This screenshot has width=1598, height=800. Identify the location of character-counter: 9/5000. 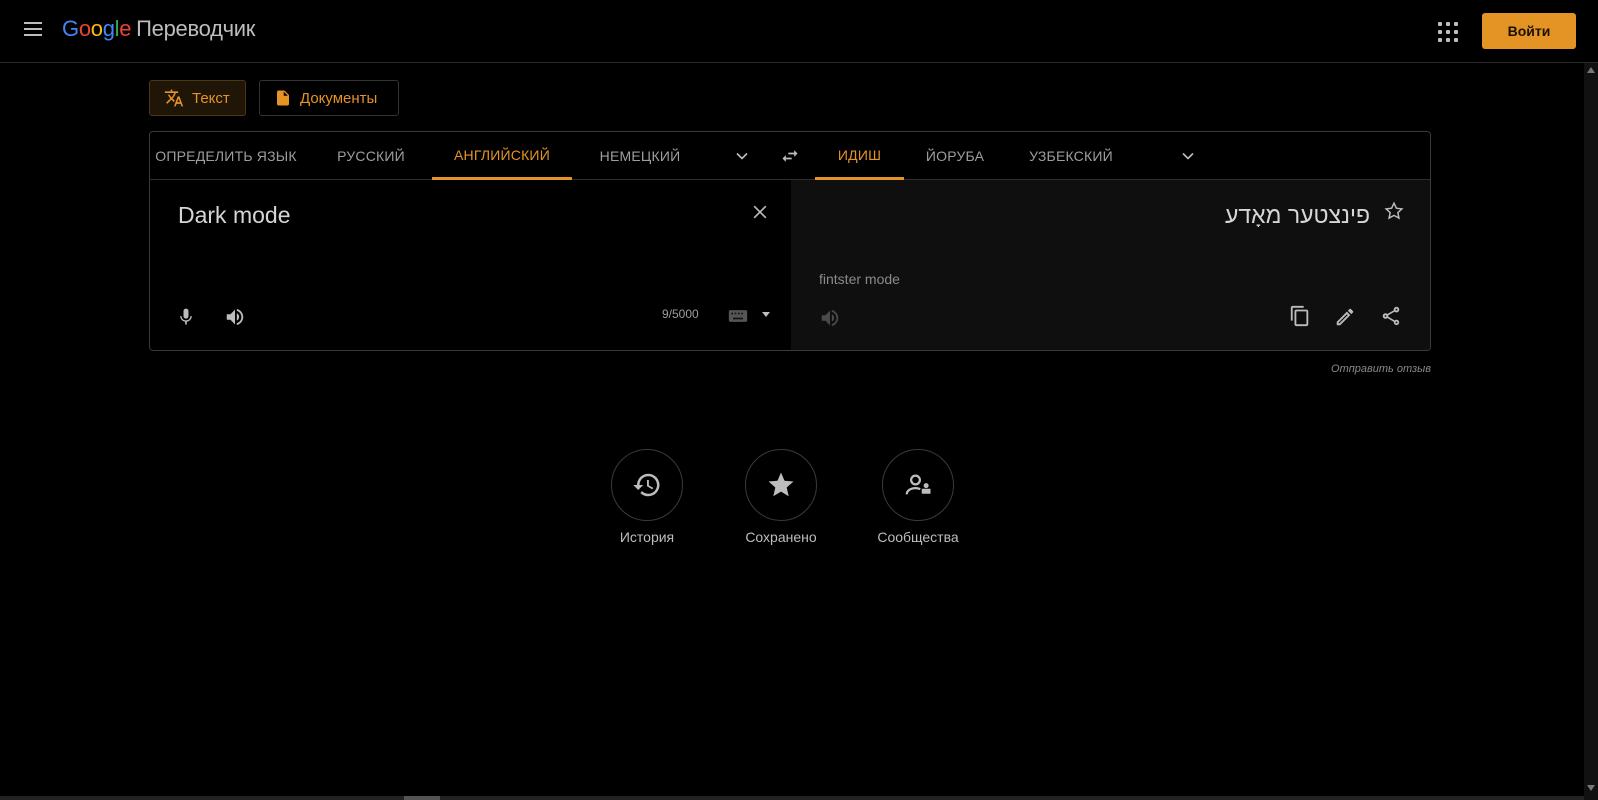
(680, 314).